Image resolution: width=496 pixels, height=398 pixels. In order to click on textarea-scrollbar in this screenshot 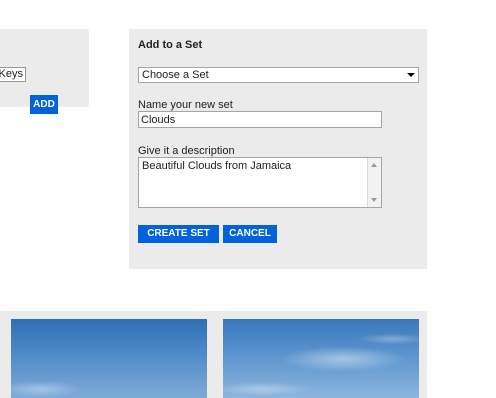, I will do `click(374, 182)`.